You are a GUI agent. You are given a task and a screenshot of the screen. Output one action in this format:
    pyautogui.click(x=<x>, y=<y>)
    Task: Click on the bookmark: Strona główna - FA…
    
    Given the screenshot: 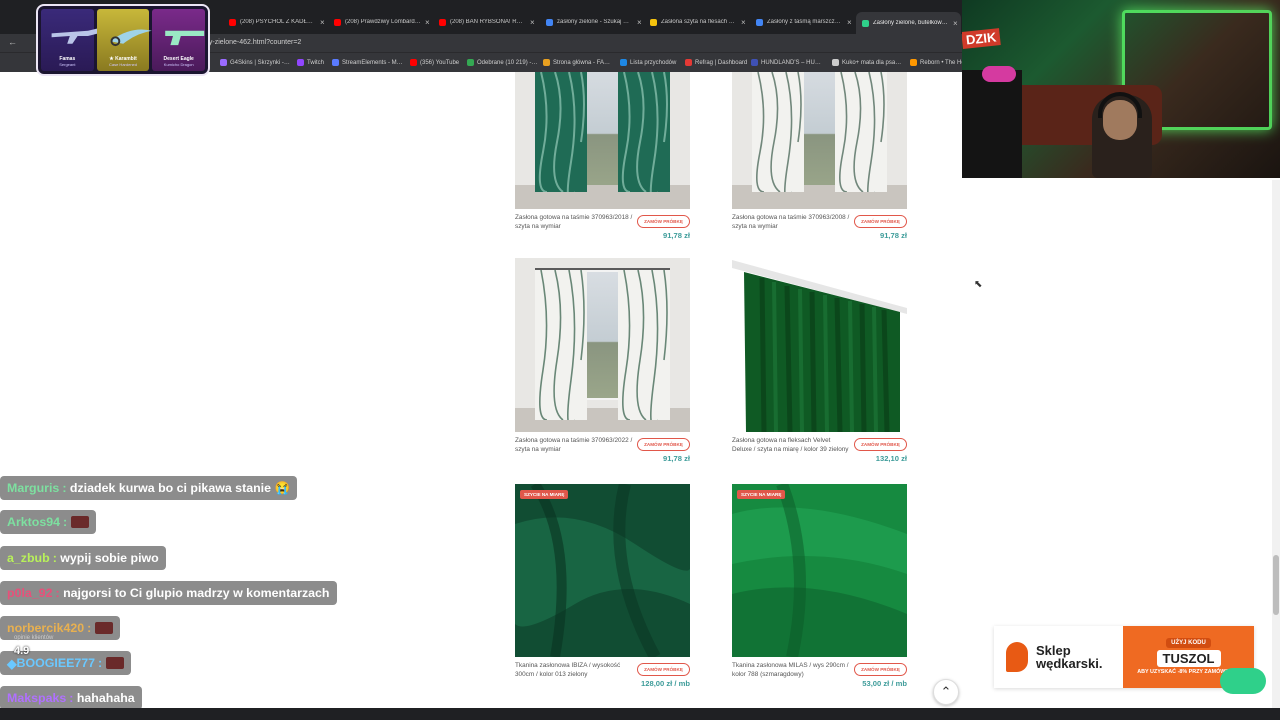 What is the action you would take?
    pyautogui.click(x=576, y=62)
    